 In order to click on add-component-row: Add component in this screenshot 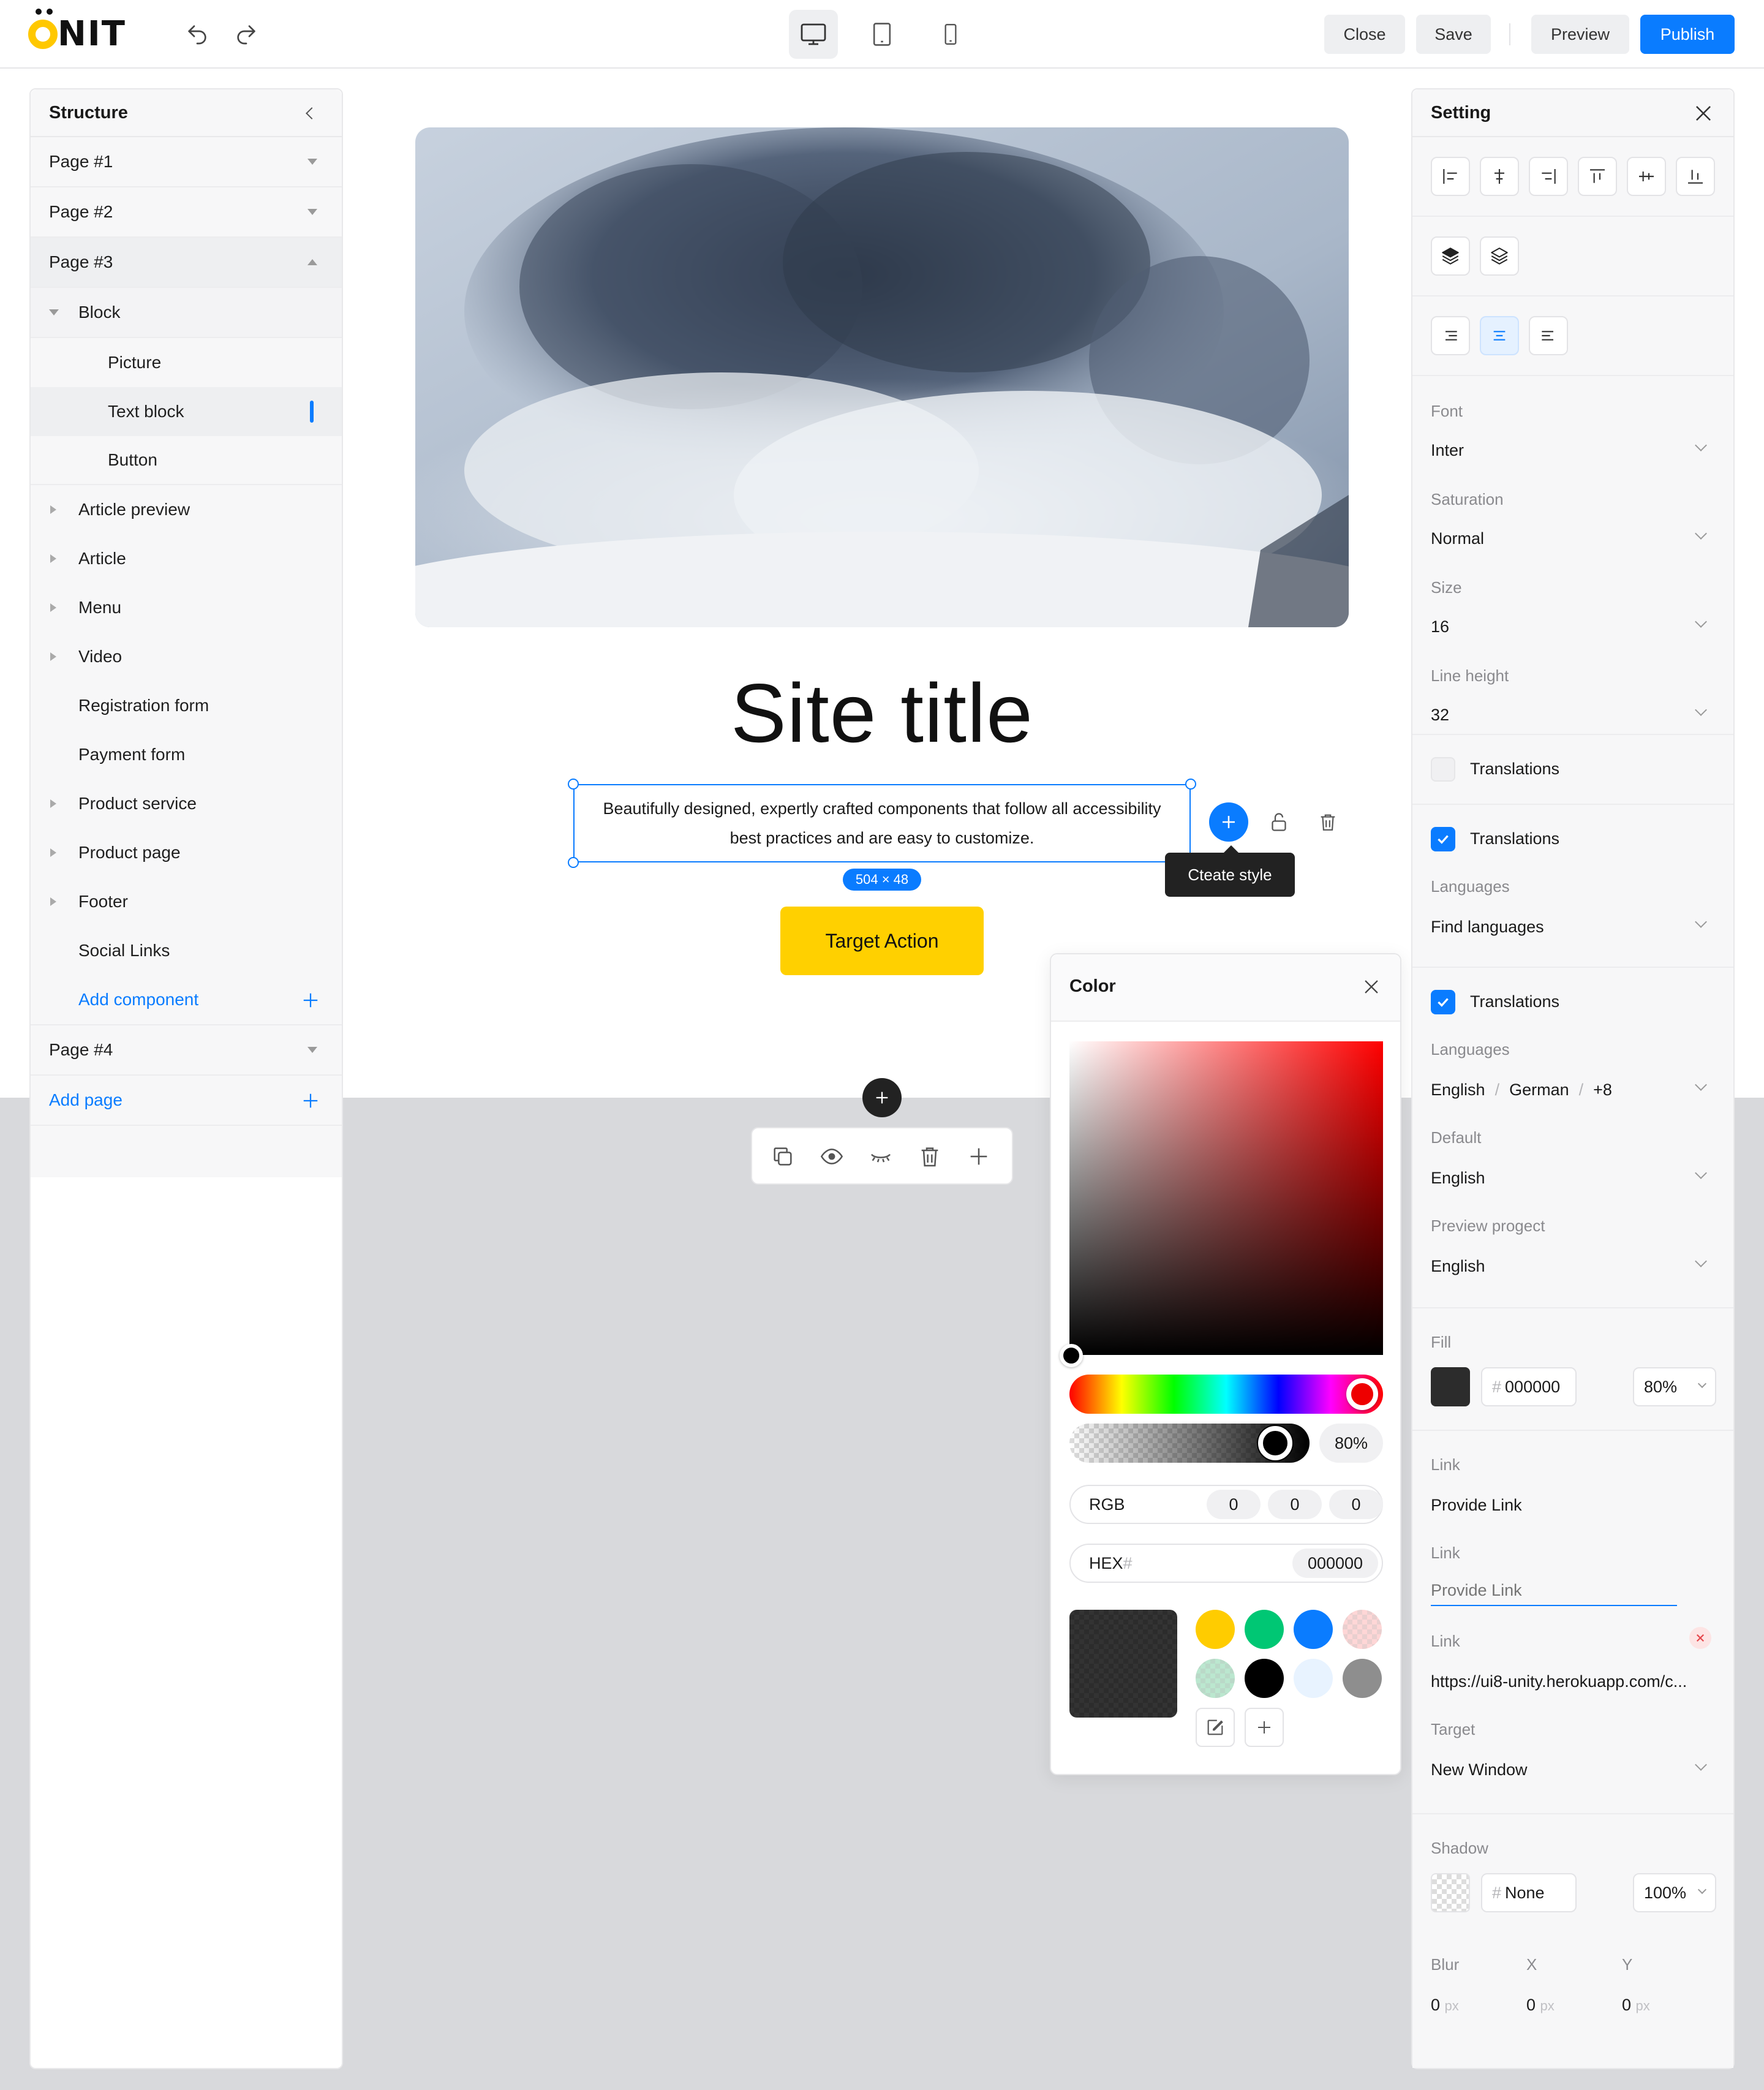, I will do `click(187, 1000)`.